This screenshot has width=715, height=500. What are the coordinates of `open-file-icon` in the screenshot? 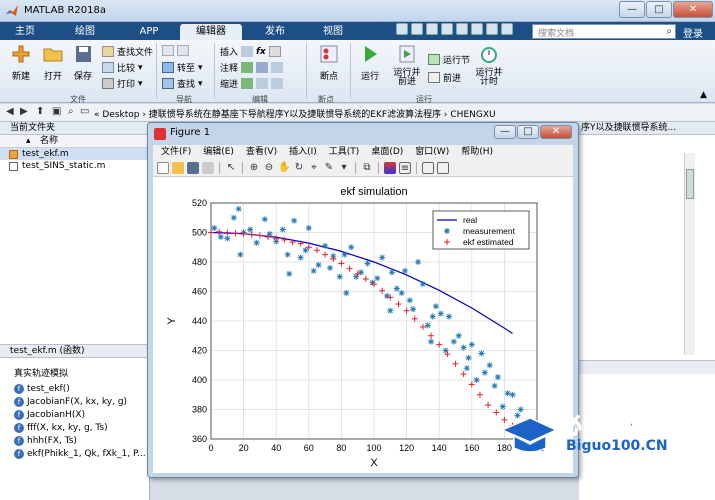 It's located at (178, 167).